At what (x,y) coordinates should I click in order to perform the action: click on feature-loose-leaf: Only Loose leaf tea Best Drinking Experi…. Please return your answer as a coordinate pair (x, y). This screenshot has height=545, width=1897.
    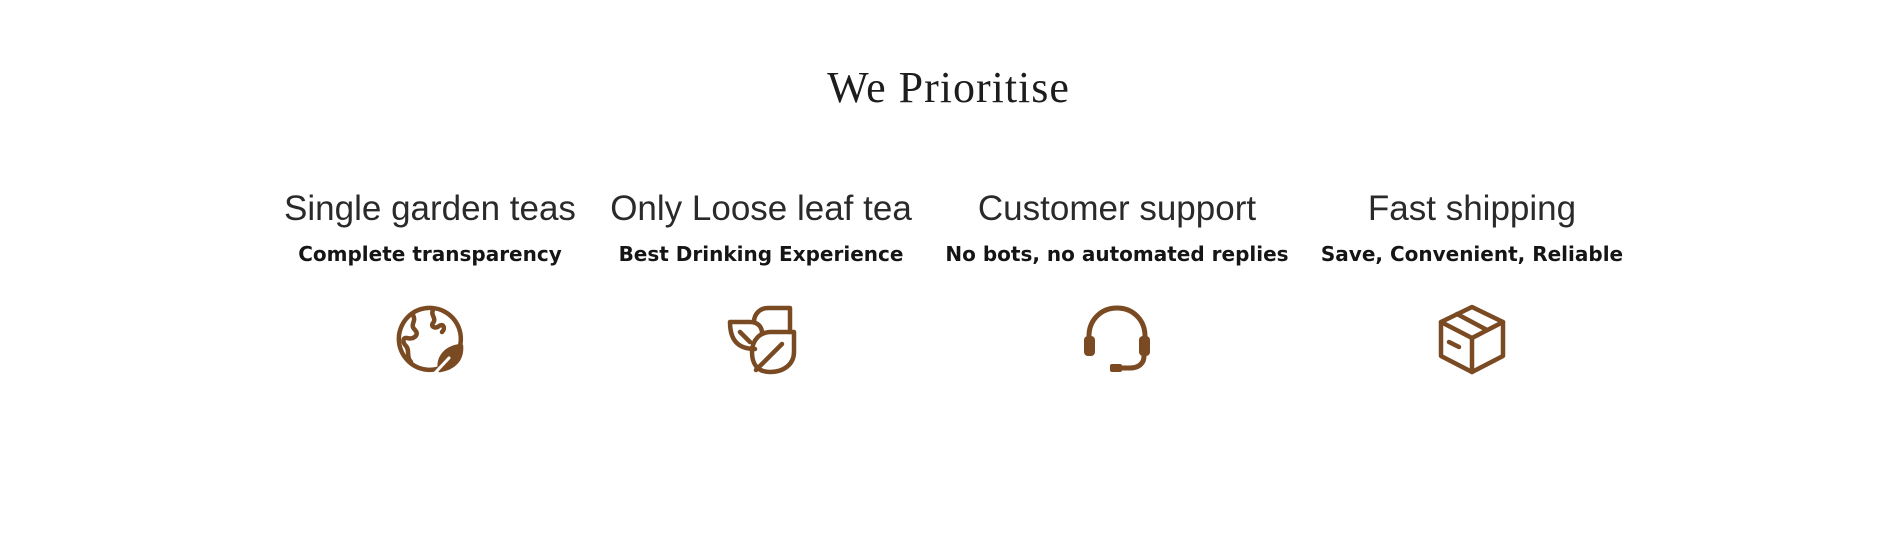
    Looking at the image, I should click on (761, 281).